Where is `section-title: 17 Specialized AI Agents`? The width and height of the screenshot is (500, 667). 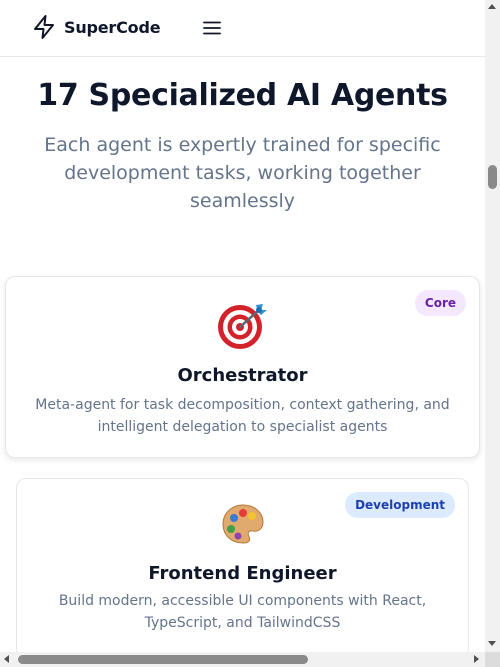 section-title: 17 Specialized AI Agents is located at coordinates (242, 95).